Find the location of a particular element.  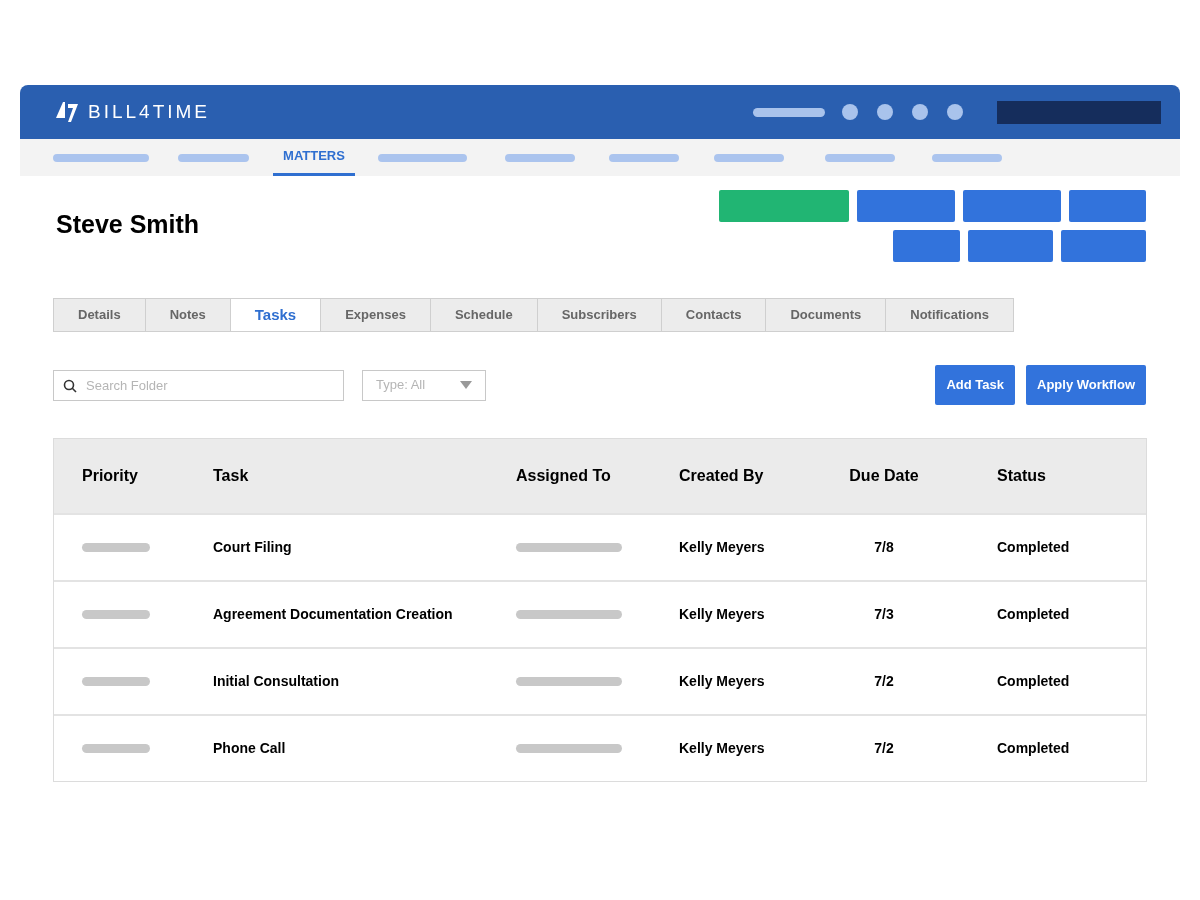

nav-link: MATTERS is located at coordinates (314, 157).